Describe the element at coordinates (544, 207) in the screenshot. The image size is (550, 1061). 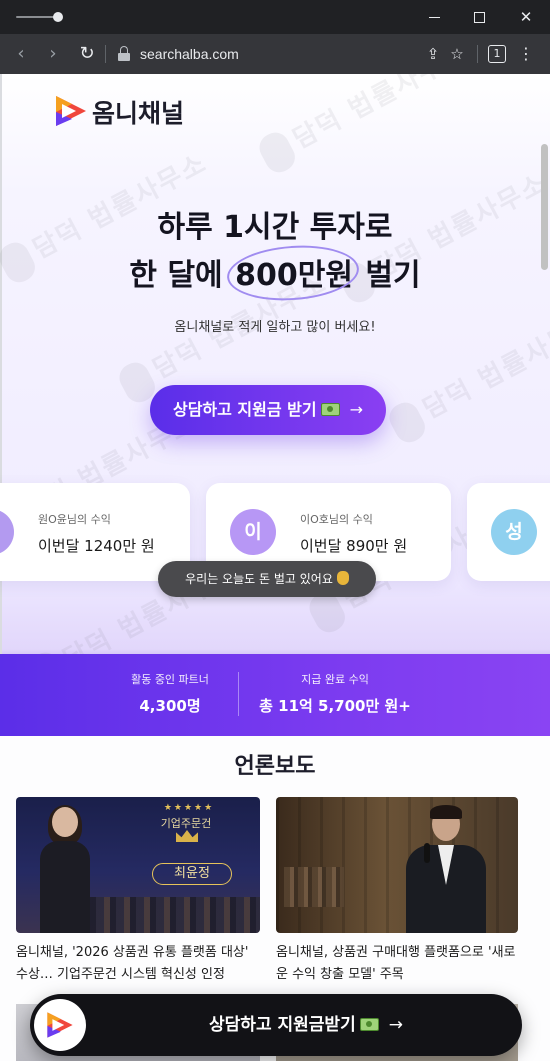
I see `page-scrollbar` at that location.